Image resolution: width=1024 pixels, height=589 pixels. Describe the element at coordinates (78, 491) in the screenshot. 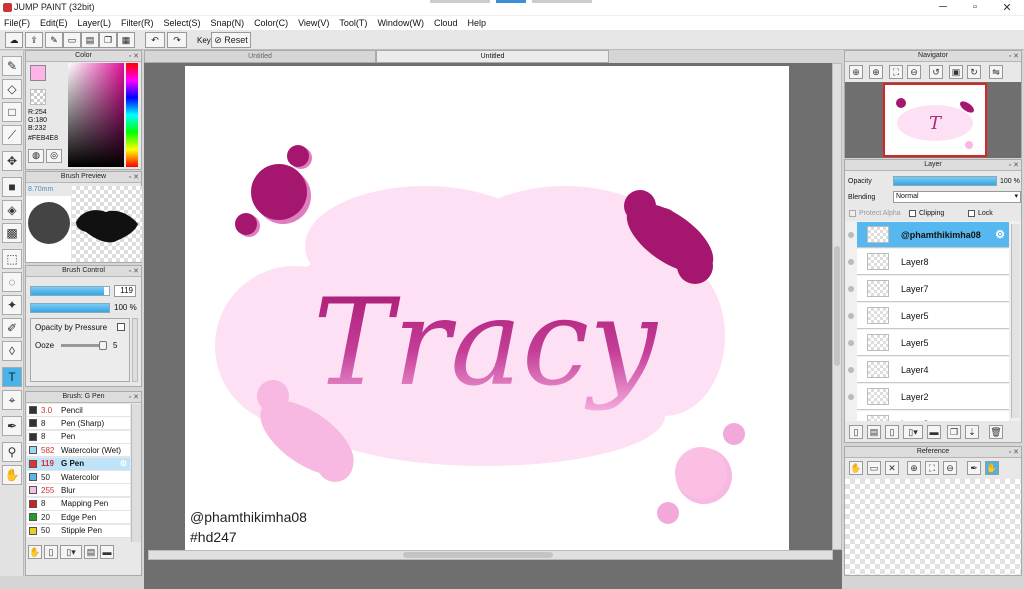

I see `brush-item: 255 Blur` at that location.